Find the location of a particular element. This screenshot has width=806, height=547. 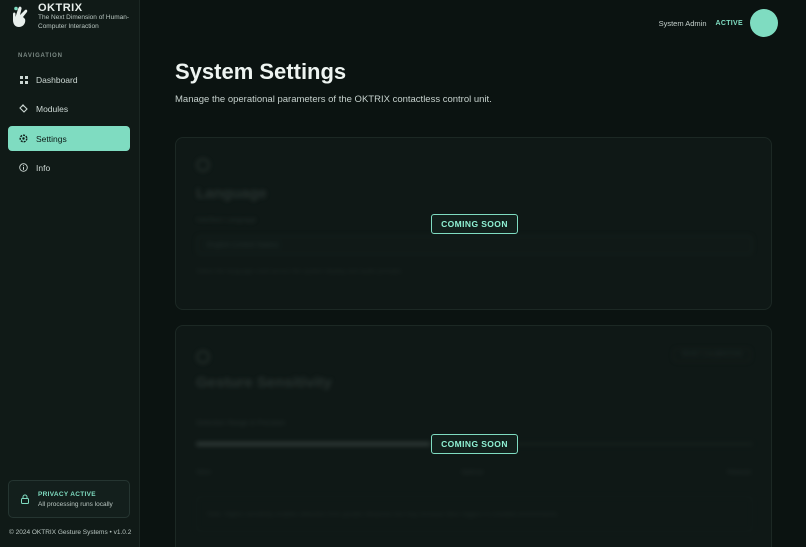

card-title: Gesture Sensitivity is located at coordinates (264, 382).